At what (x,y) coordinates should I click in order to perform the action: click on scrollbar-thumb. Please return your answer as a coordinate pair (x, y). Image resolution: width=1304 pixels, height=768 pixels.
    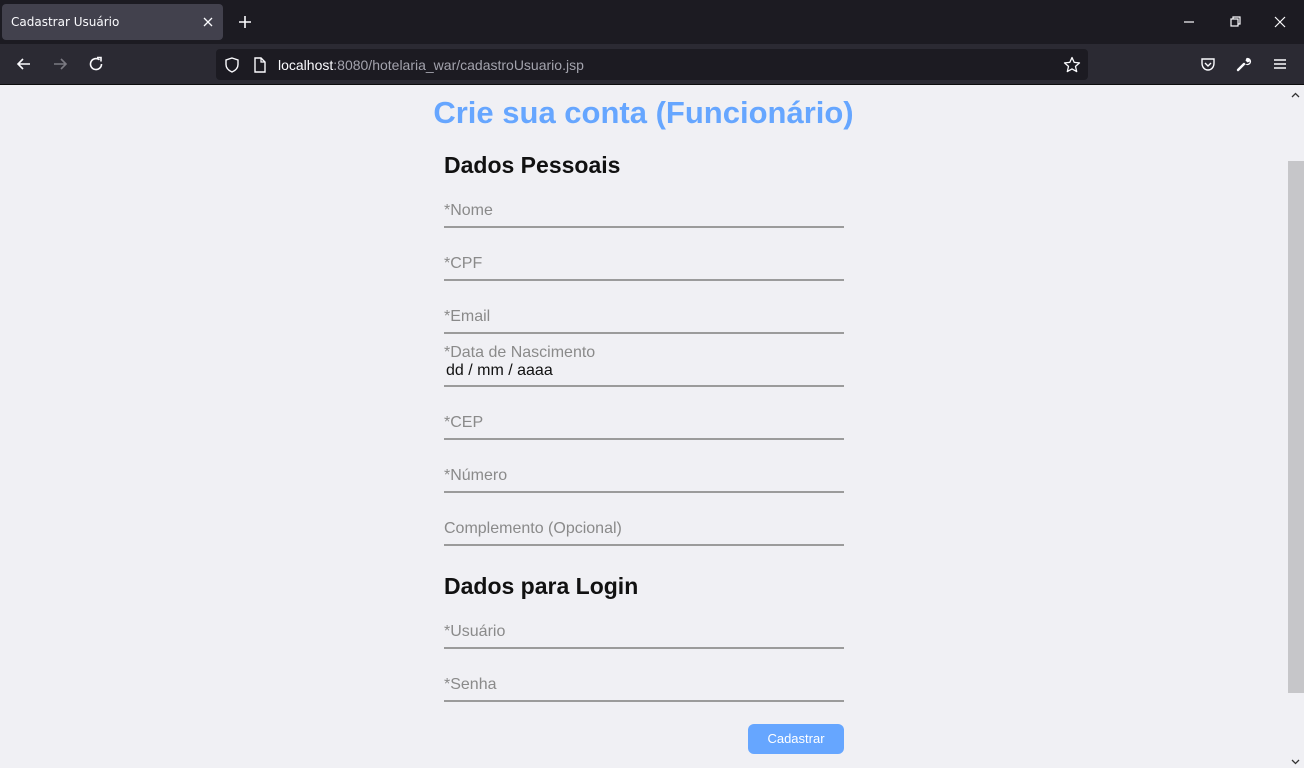
    Looking at the image, I should click on (1296, 427).